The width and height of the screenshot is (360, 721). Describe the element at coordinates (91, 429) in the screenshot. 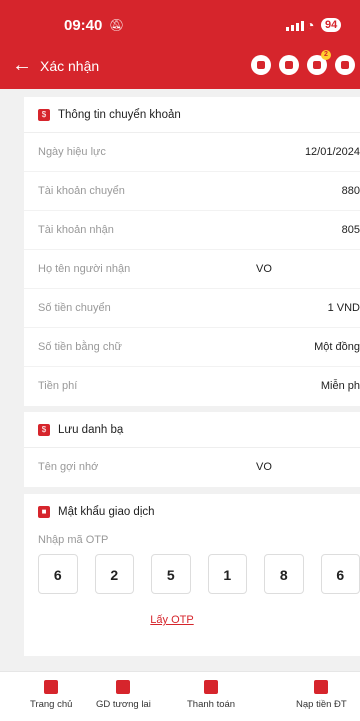

I see `contacts-title: Lưu danh bạ` at that location.